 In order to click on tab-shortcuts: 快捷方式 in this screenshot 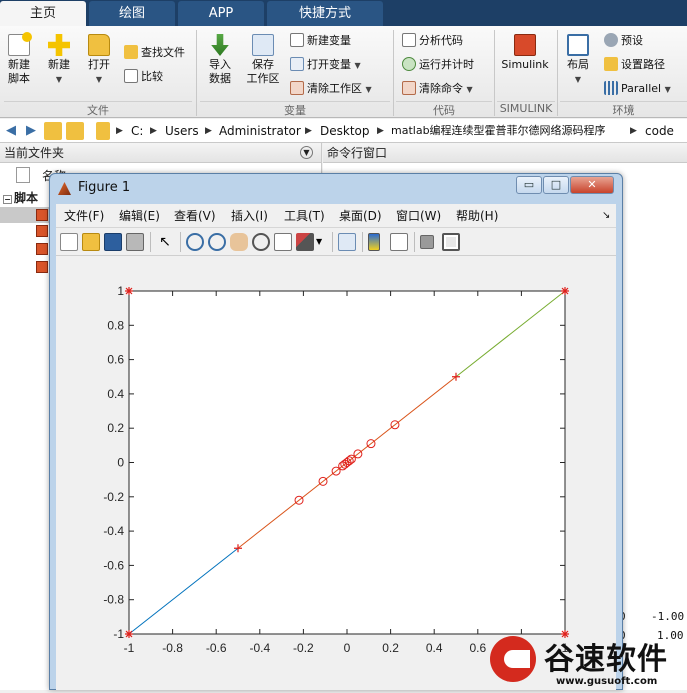, I will do `click(325, 13)`.